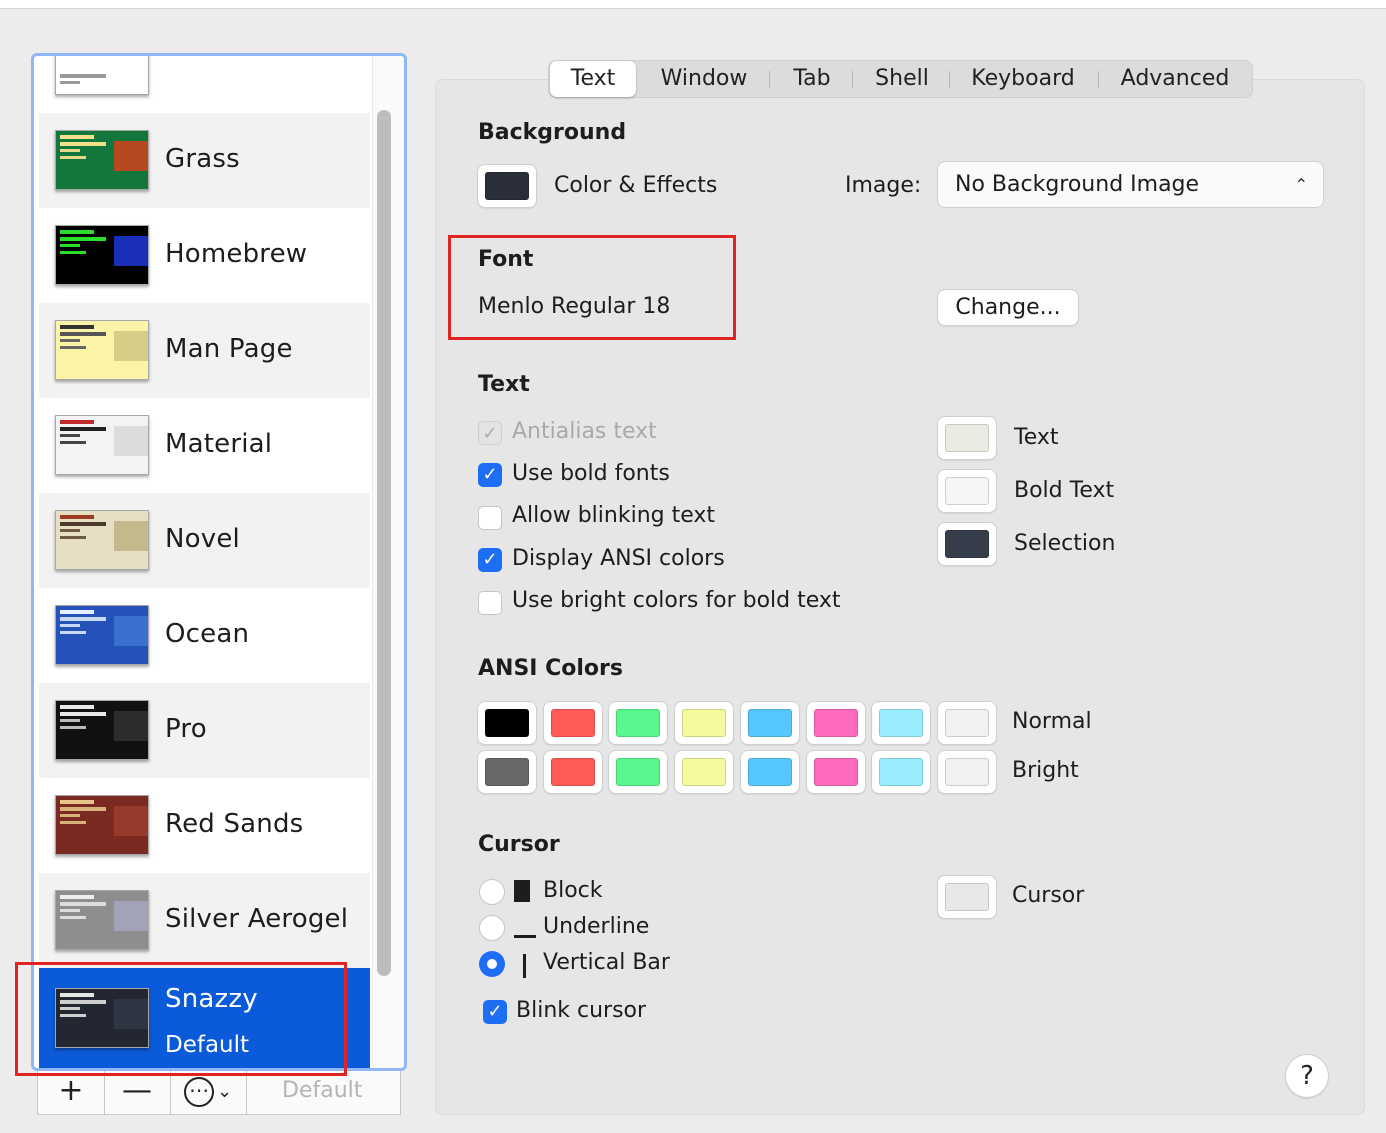 This screenshot has height=1133, width=1386. I want to click on profile-item-man-page: Man Page, so click(204, 350).